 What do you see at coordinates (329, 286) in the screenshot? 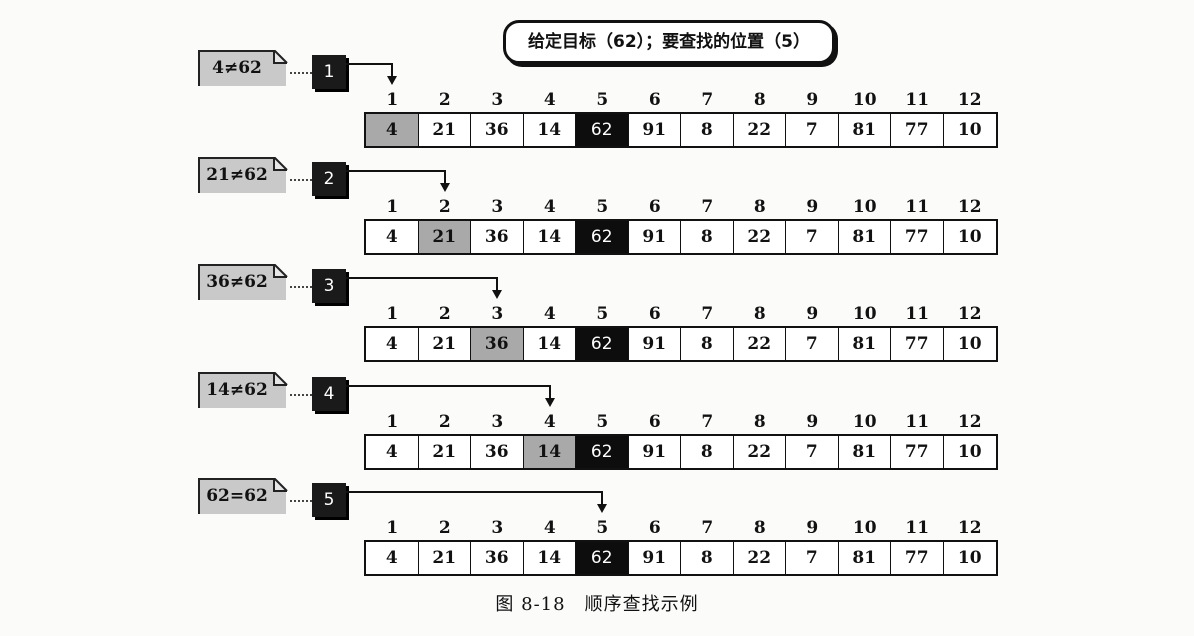
I see `step-number-badge: 3` at bounding box center [329, 286].